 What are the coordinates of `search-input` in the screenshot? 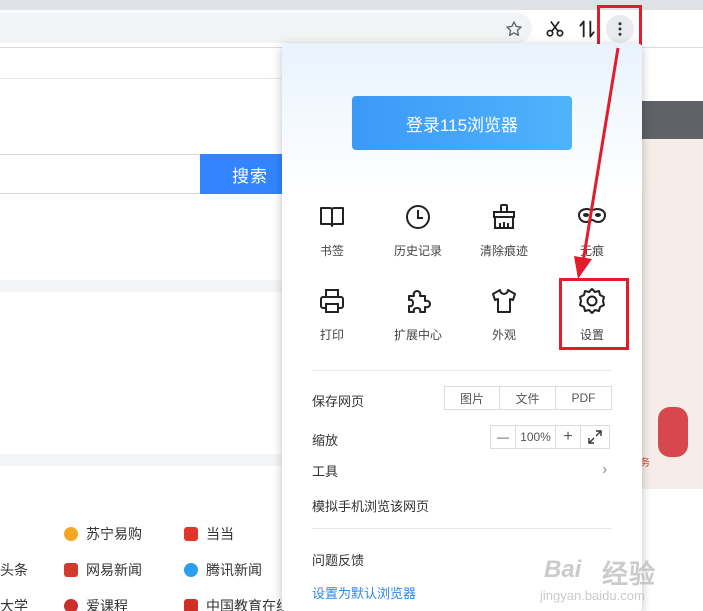 It's located at (100, 174).